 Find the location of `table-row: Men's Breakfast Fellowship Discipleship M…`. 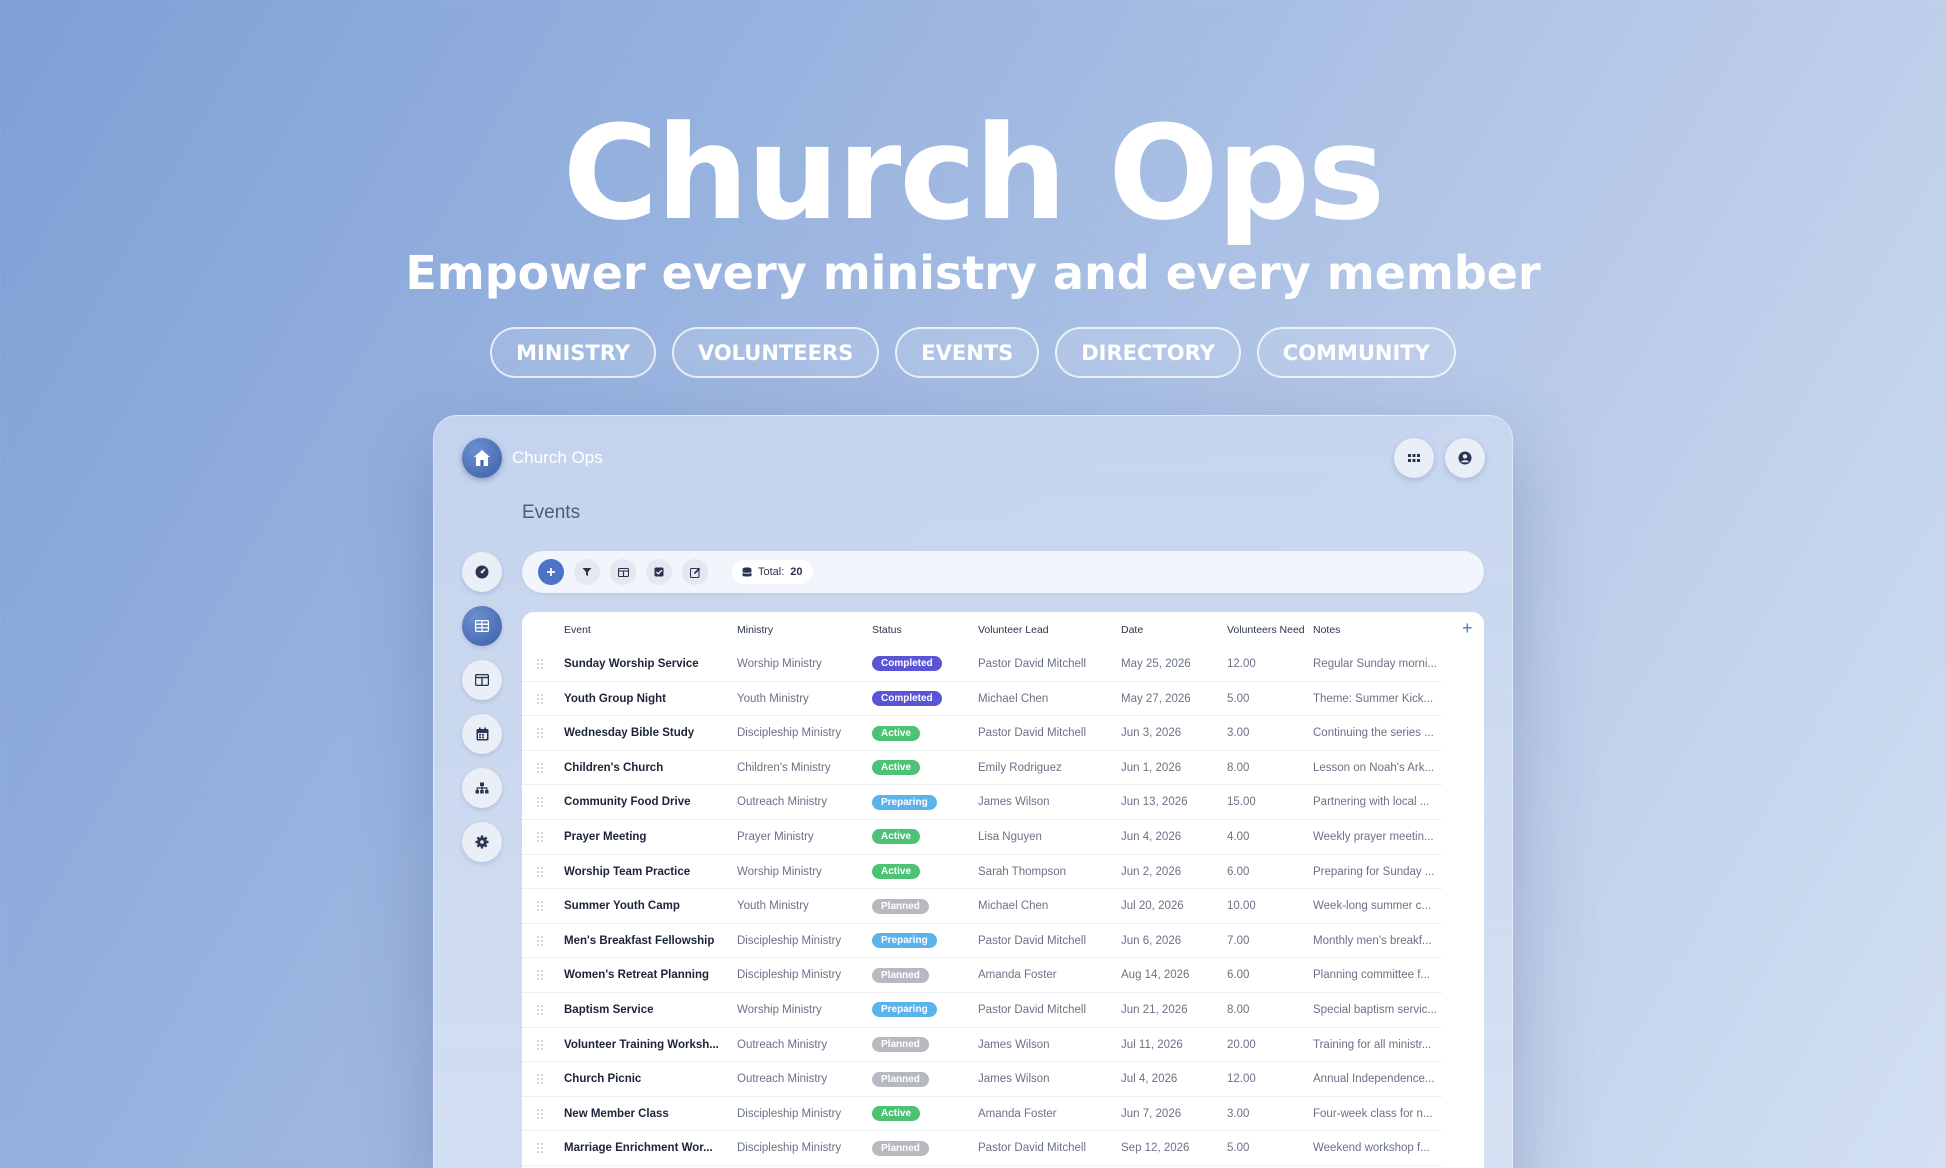

table-row: Men's Breakfast Fellowship Discipleship M… is located at coordinates (982, 941).